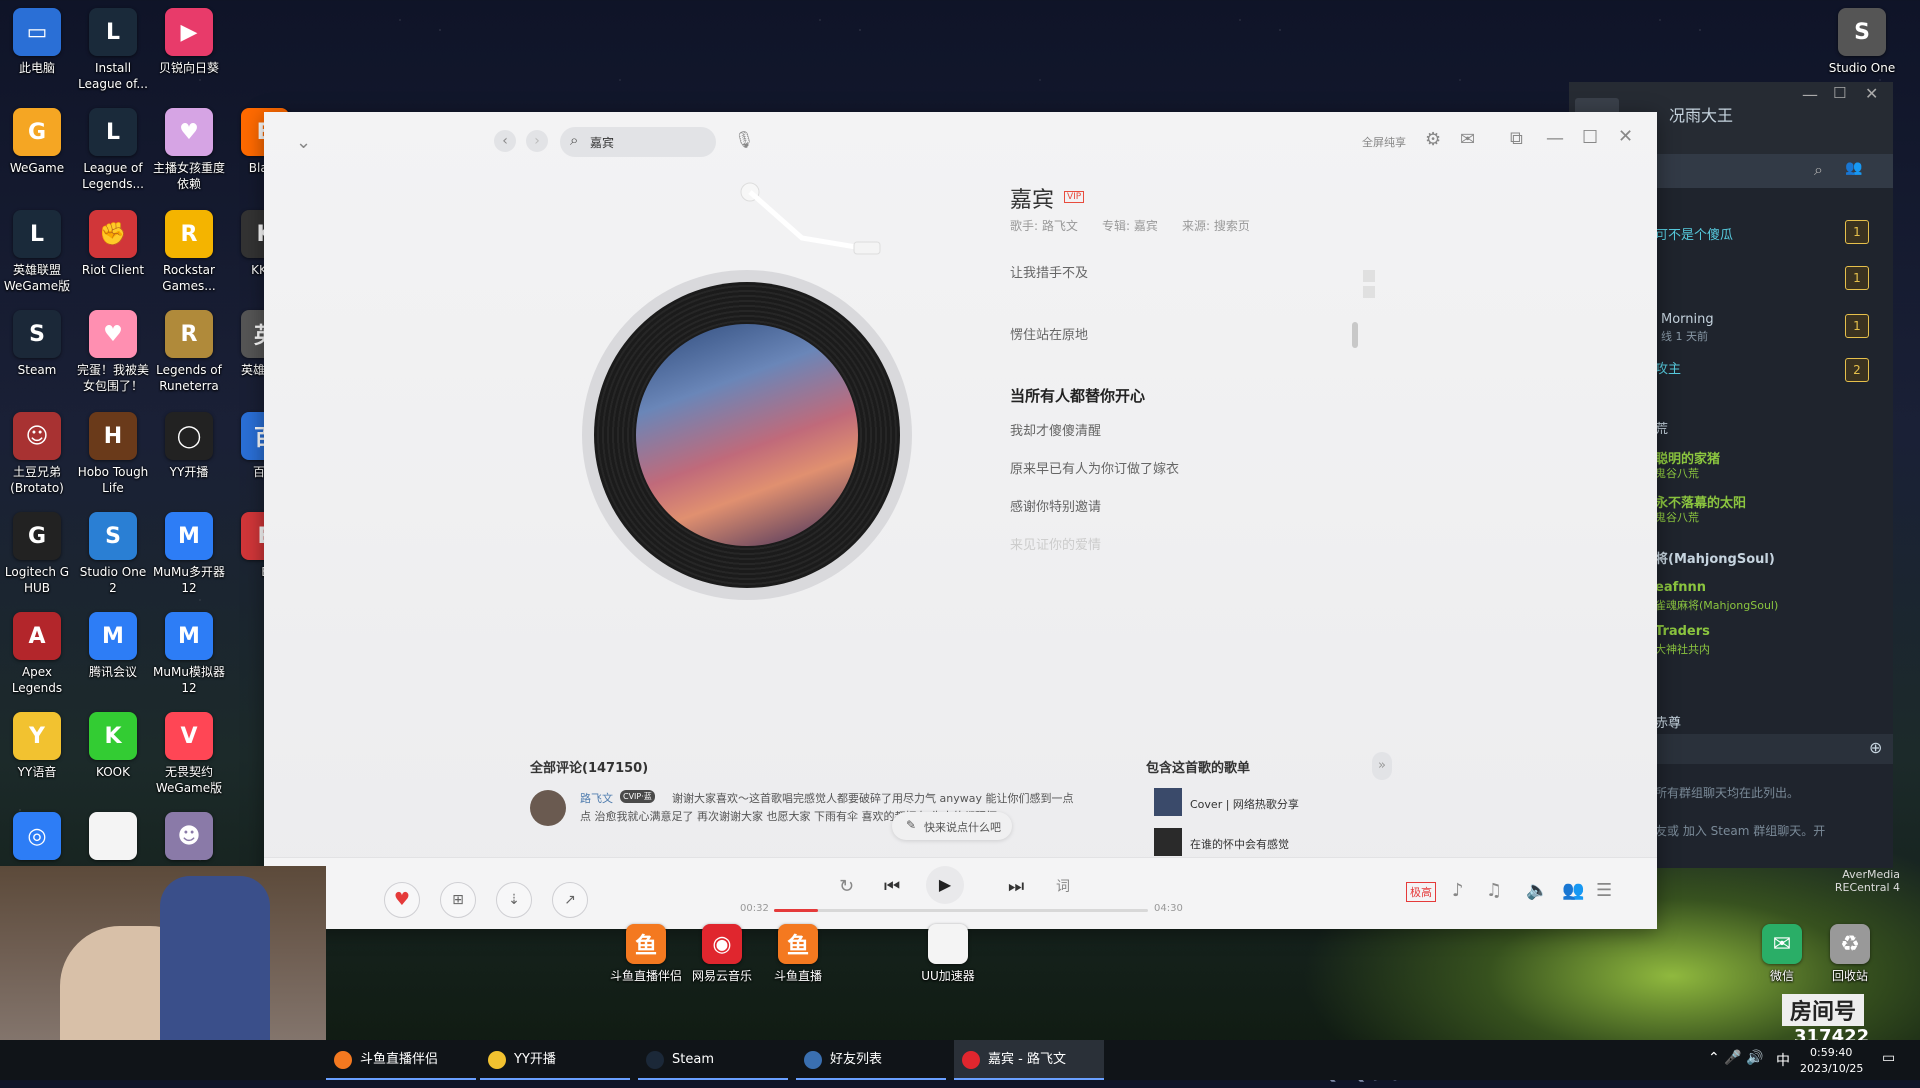  Describe the element at coordinates (1049, 333) in the screenshot. I see `lyric-line: 愣住站在原地` at that location.